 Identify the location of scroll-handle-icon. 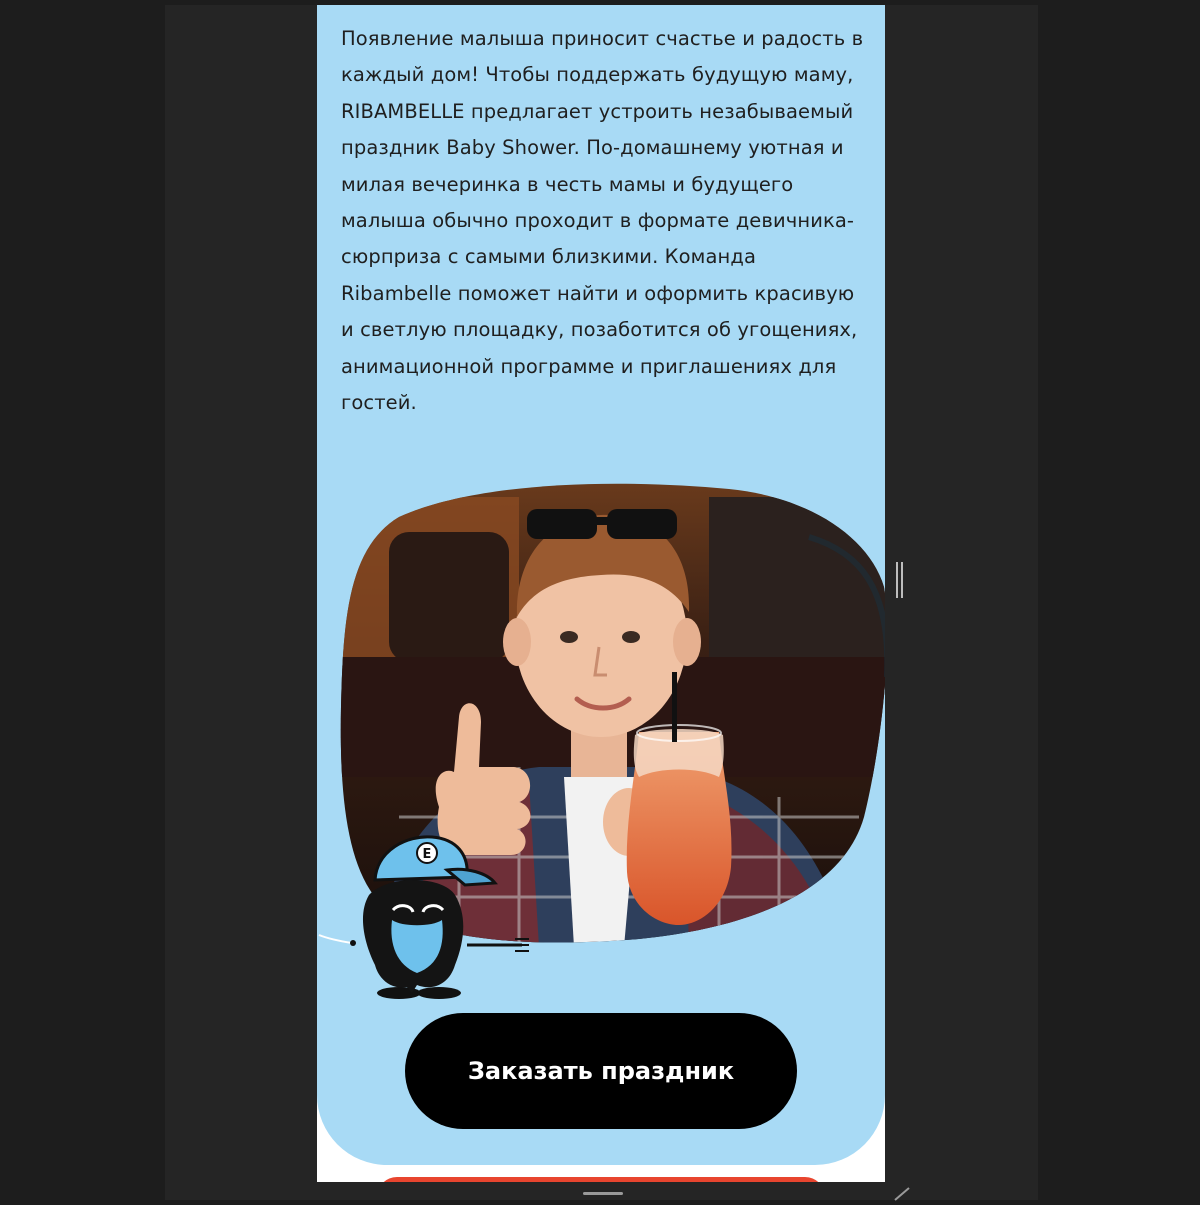
(901, 580).